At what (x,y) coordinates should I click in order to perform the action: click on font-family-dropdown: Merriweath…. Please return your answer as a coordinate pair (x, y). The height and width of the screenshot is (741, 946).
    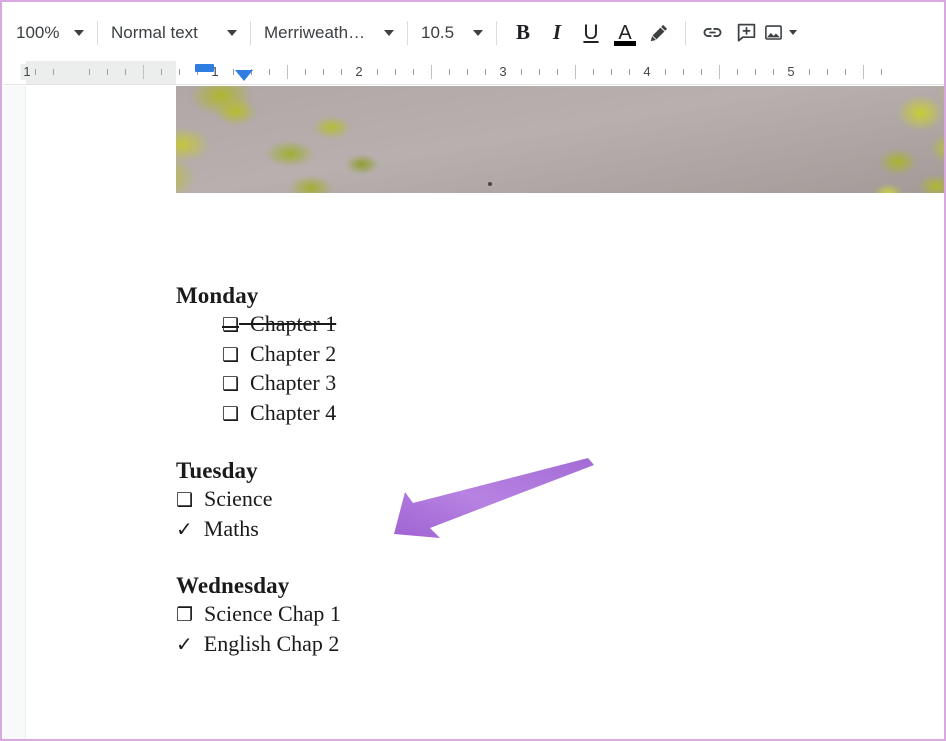
    Looking at the image, I should click on (329, 33).